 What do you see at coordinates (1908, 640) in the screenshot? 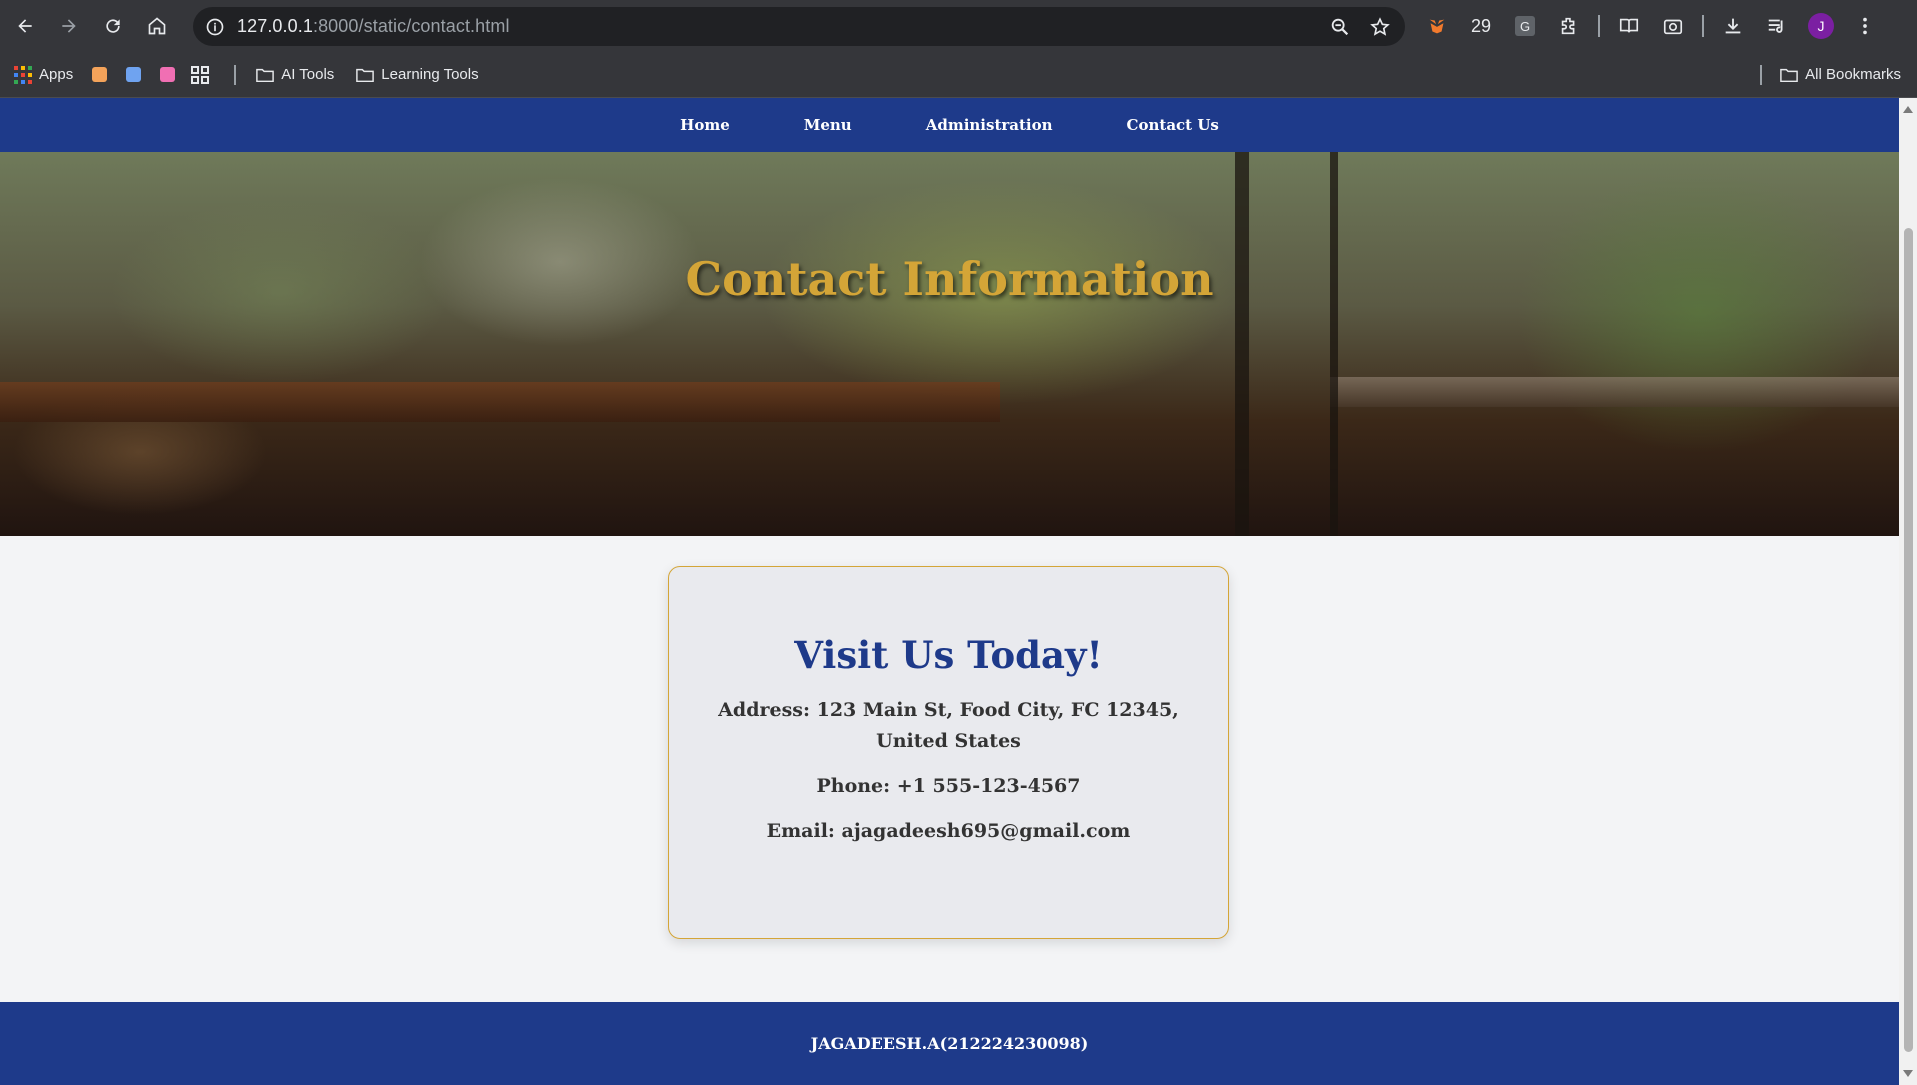
I see `scroll-thumb` at bounding box center [1908, 640].